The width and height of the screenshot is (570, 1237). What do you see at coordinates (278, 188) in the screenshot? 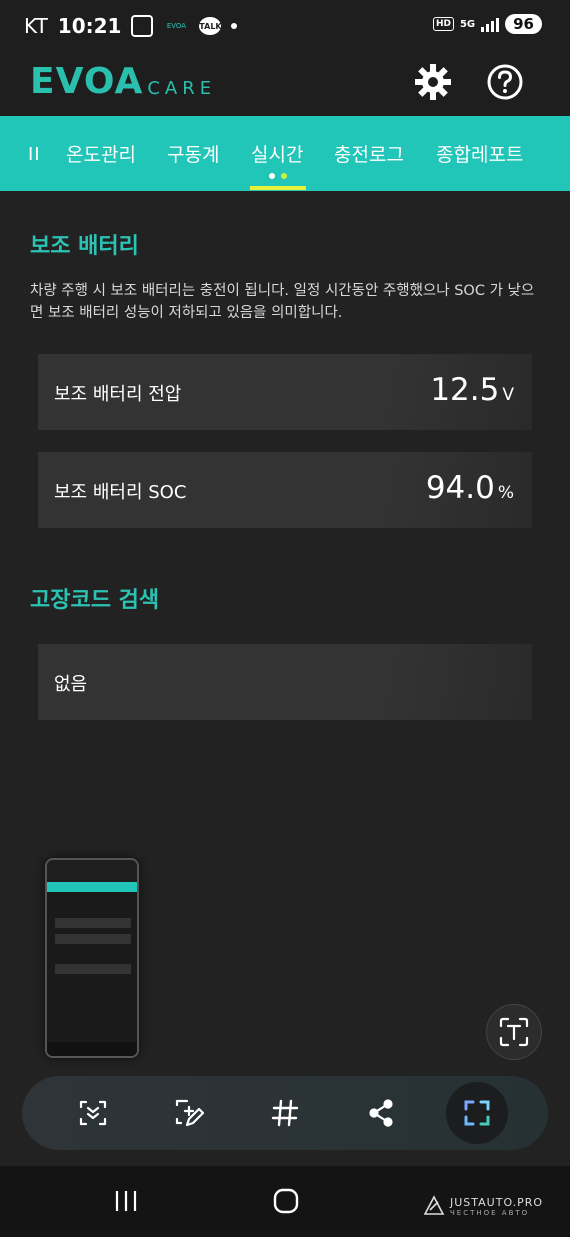
I see `active-tab-indicator` at bounding box center [278, 188].